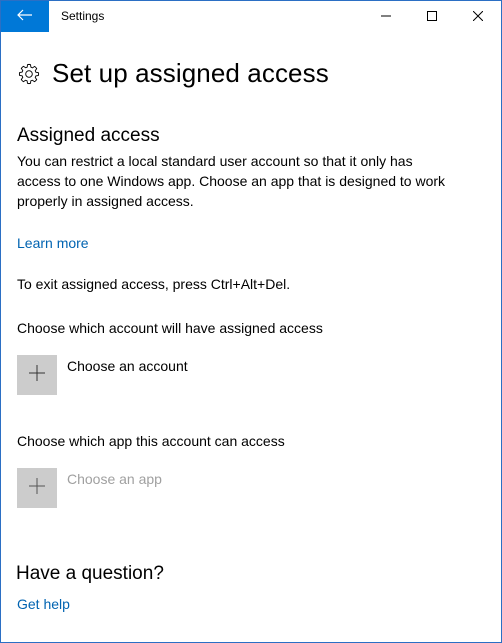 The width and height of the screenshot is (502, 643). Describe the element at coordinates (151, 441) in the screenshot. I see `app-picker-label: Choose which app this account can access` at that location.